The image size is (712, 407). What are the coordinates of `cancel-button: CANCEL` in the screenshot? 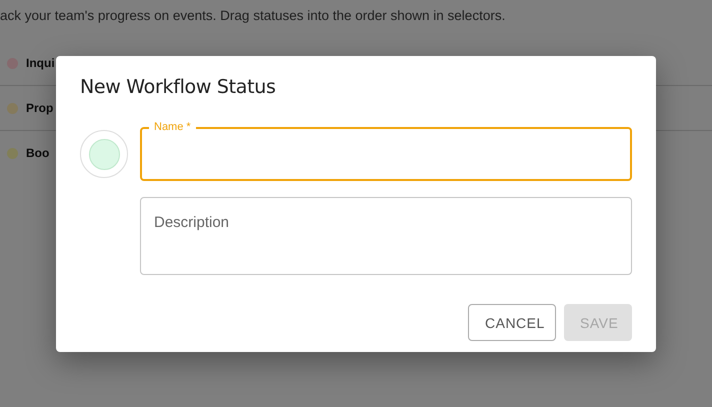 It's located at (512, 322).